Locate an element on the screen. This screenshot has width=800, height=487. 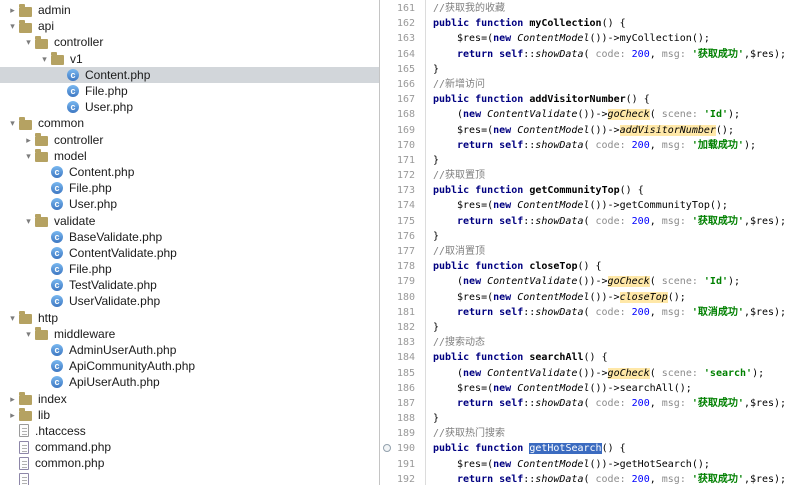
tree-item-validate: ▾ validate is located at coordinates (189, 220).